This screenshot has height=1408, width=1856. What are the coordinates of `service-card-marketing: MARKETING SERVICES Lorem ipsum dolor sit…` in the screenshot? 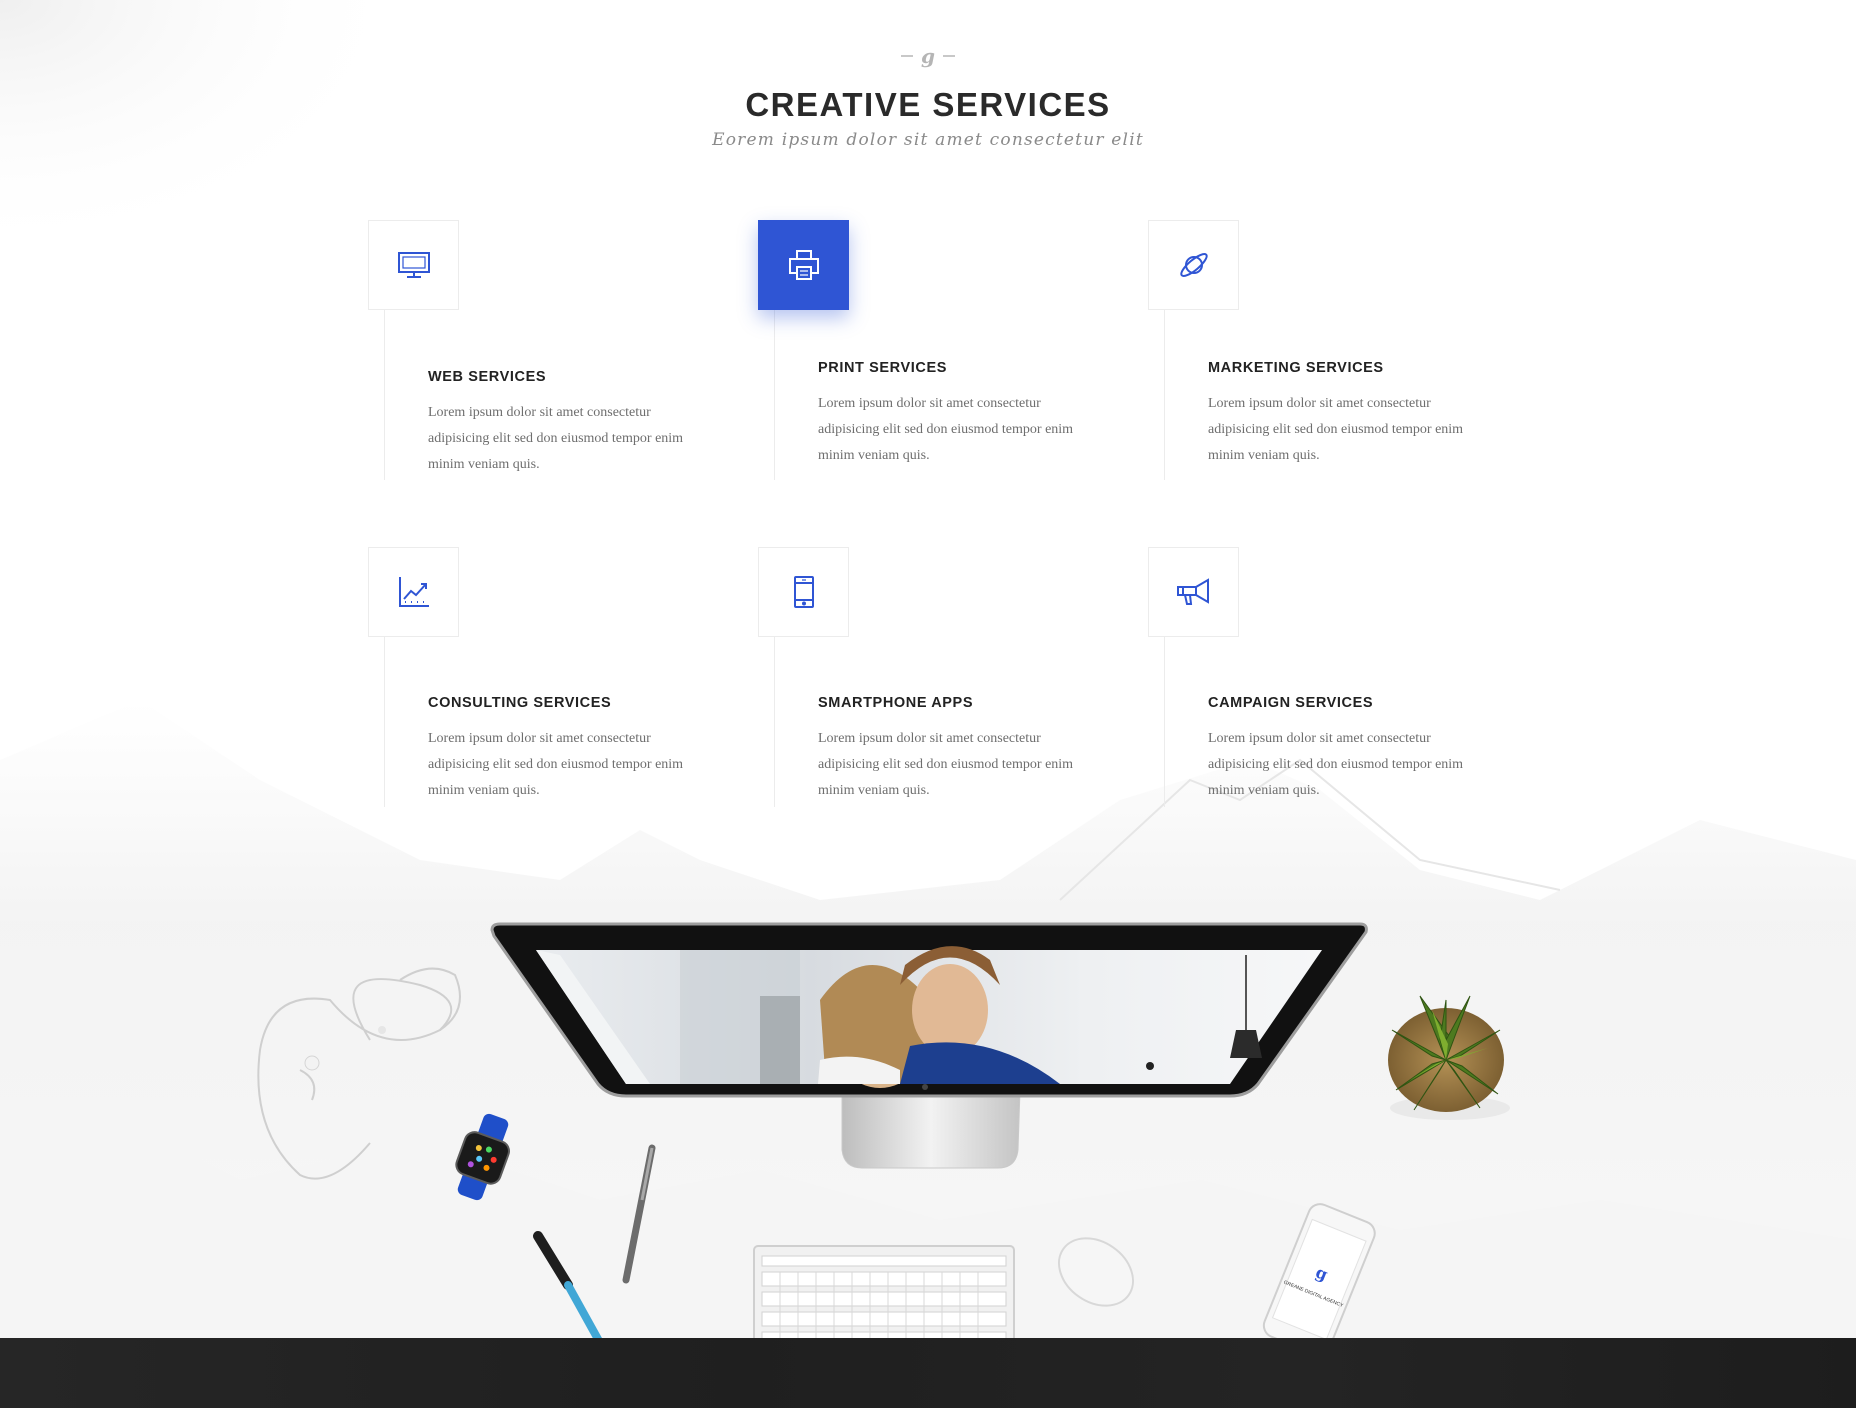 It's located at (1328, 350).